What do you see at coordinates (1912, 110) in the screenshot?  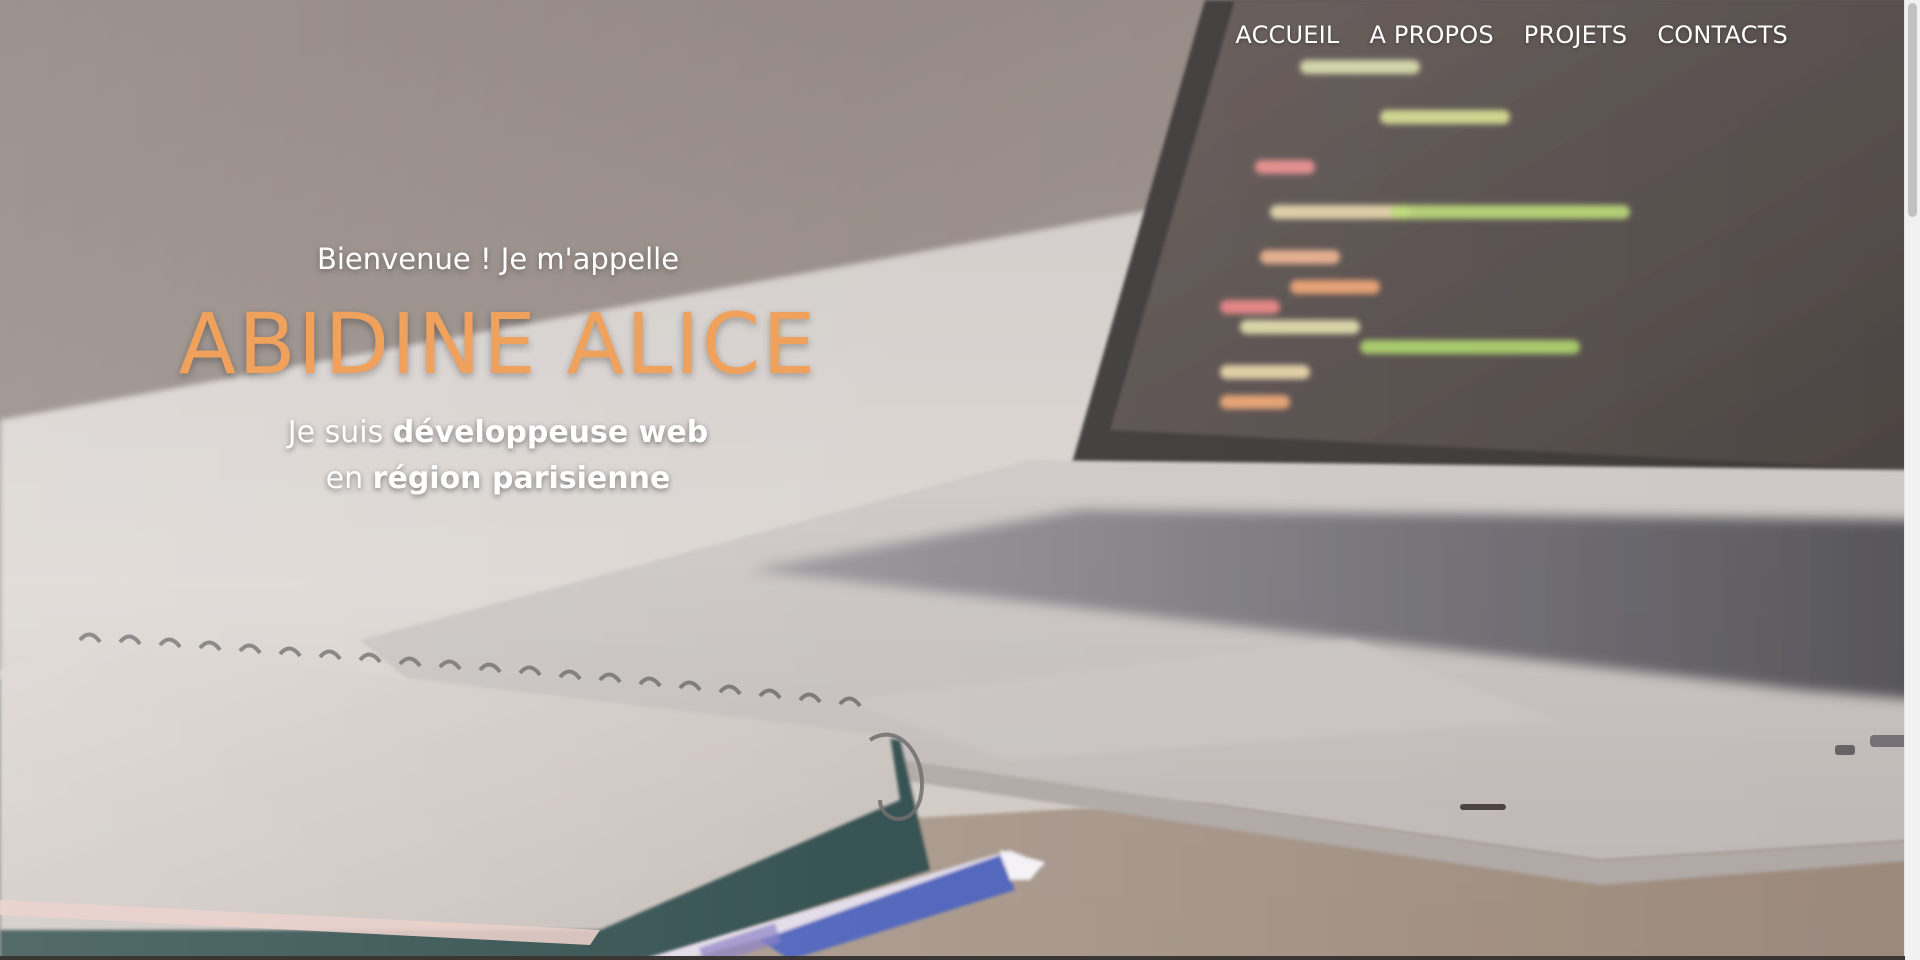 I see `scrollbar-thumb` at bounding box center [1912, 110].